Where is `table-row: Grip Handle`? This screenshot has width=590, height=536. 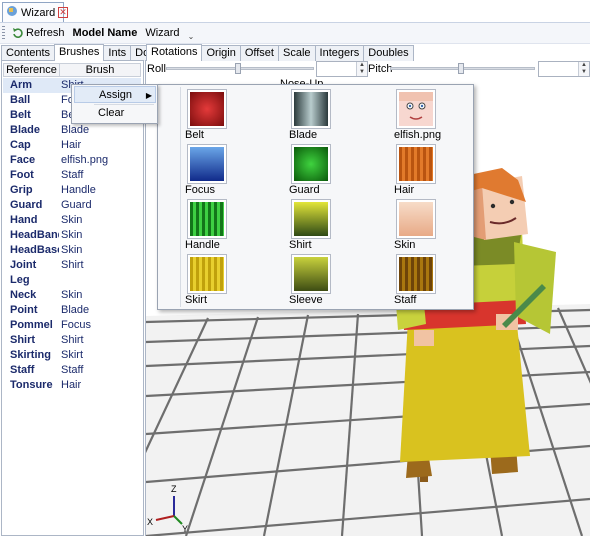
table-row: Grip Handle is located at coordinates (72, 190).